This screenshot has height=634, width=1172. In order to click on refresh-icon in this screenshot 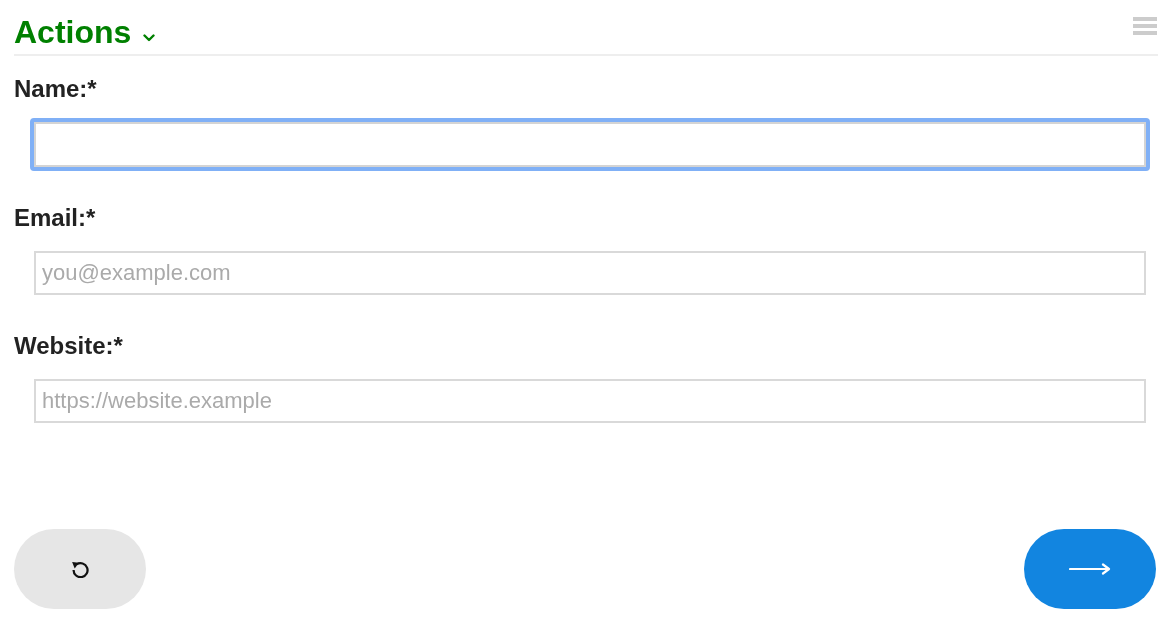, I will do `click(80, 569)`.